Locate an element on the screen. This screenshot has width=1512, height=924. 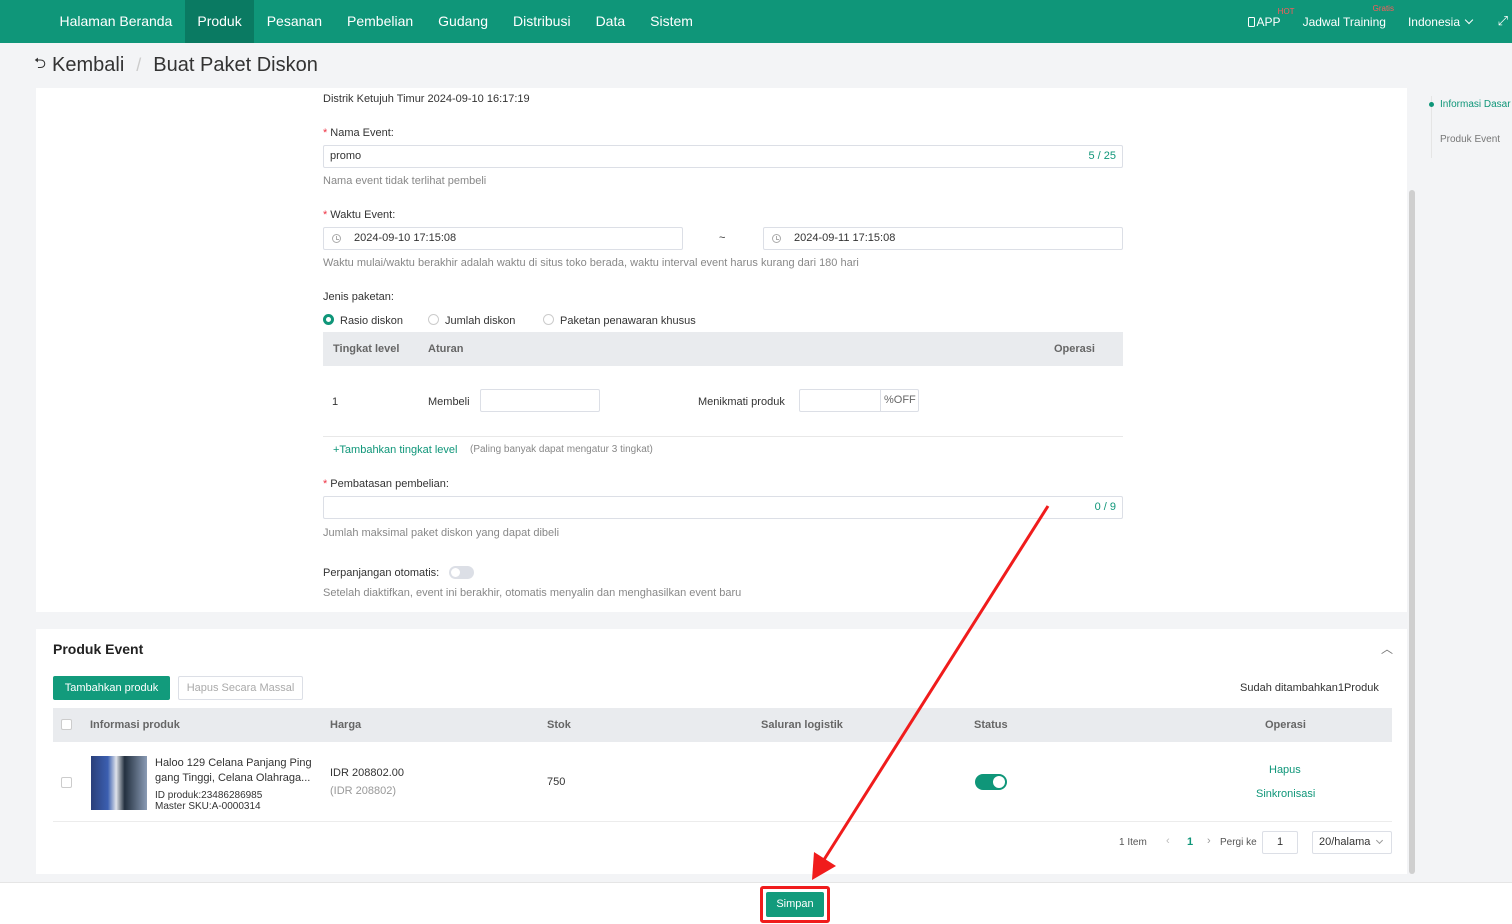
status-toggle is located at coordinates (991, 782).